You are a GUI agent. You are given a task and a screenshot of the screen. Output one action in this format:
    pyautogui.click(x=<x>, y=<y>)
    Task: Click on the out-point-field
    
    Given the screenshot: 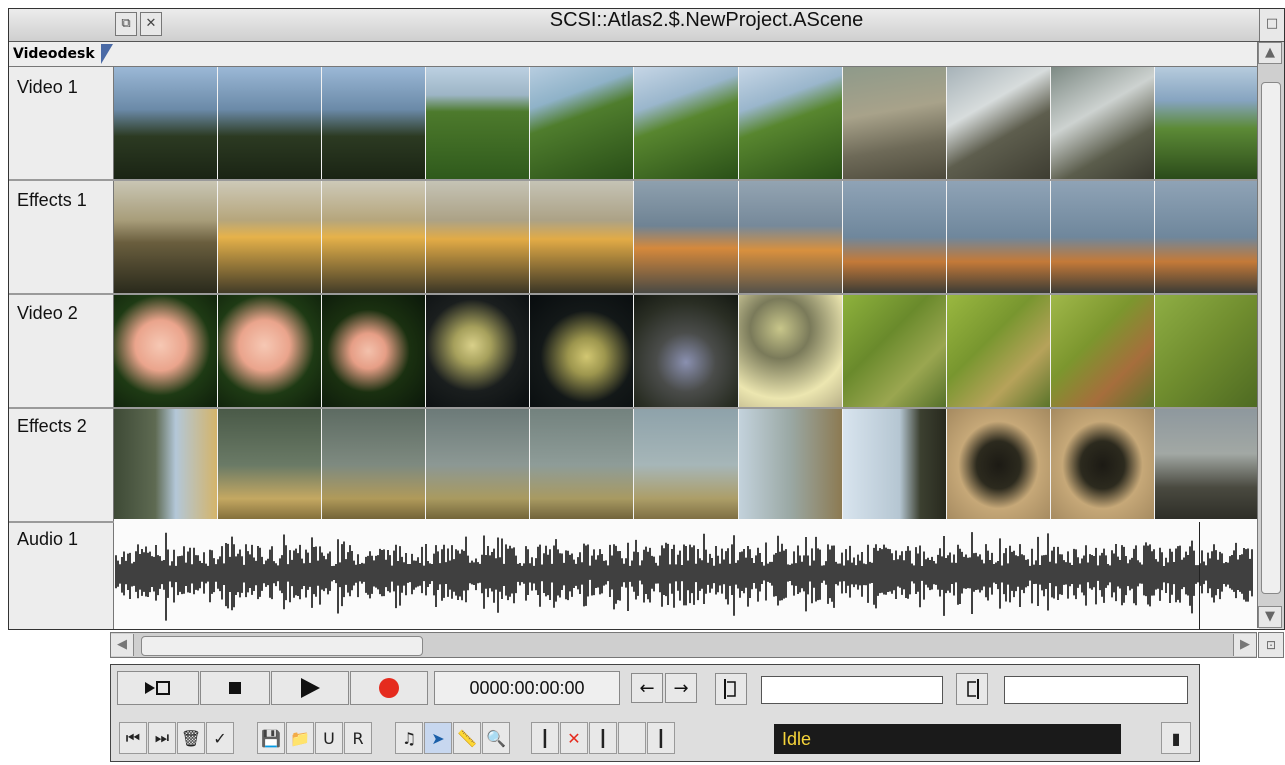 What is the action you would take?
    pyautogui.click(x=1096, y=690)
    